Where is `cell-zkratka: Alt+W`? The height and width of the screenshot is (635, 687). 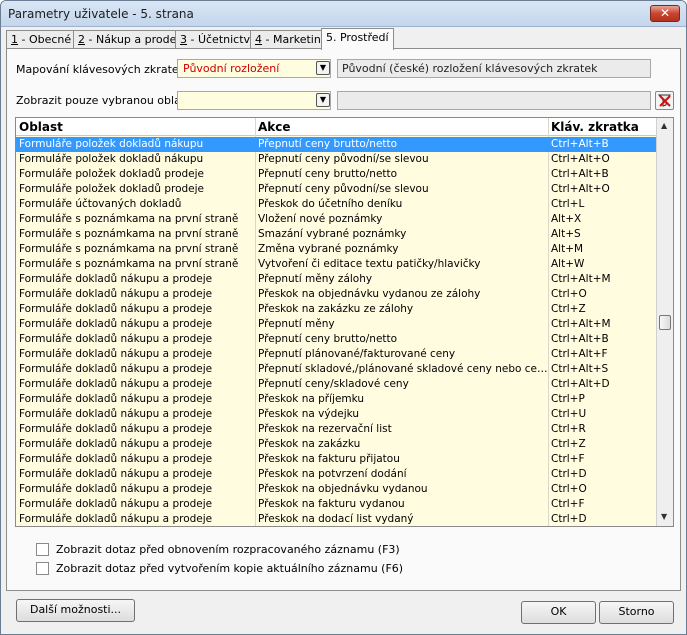
cell-zkratka: Alt+W is located at coordinates (568, 264).